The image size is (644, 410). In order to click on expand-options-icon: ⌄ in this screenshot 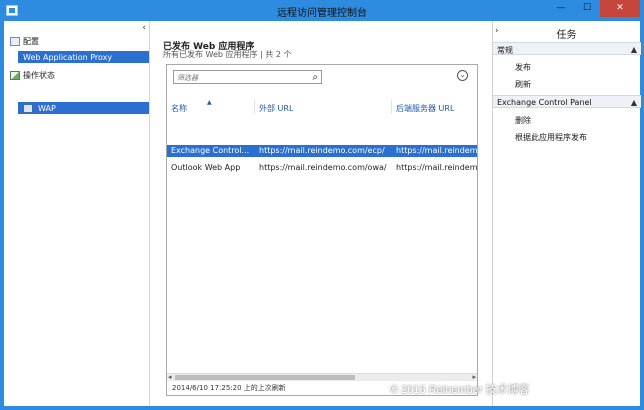, I will do `click(462, 75)`.